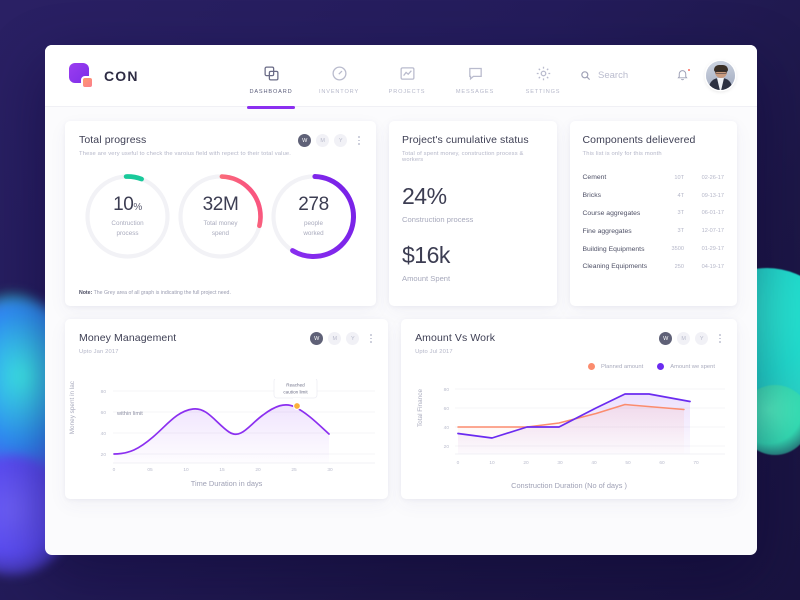 This screenshot has height=600, width=800. What do you see at coordinates (712, 266) in the screenshot?
I see `component-date: 04-19-17` at bounding box center [712, 266].